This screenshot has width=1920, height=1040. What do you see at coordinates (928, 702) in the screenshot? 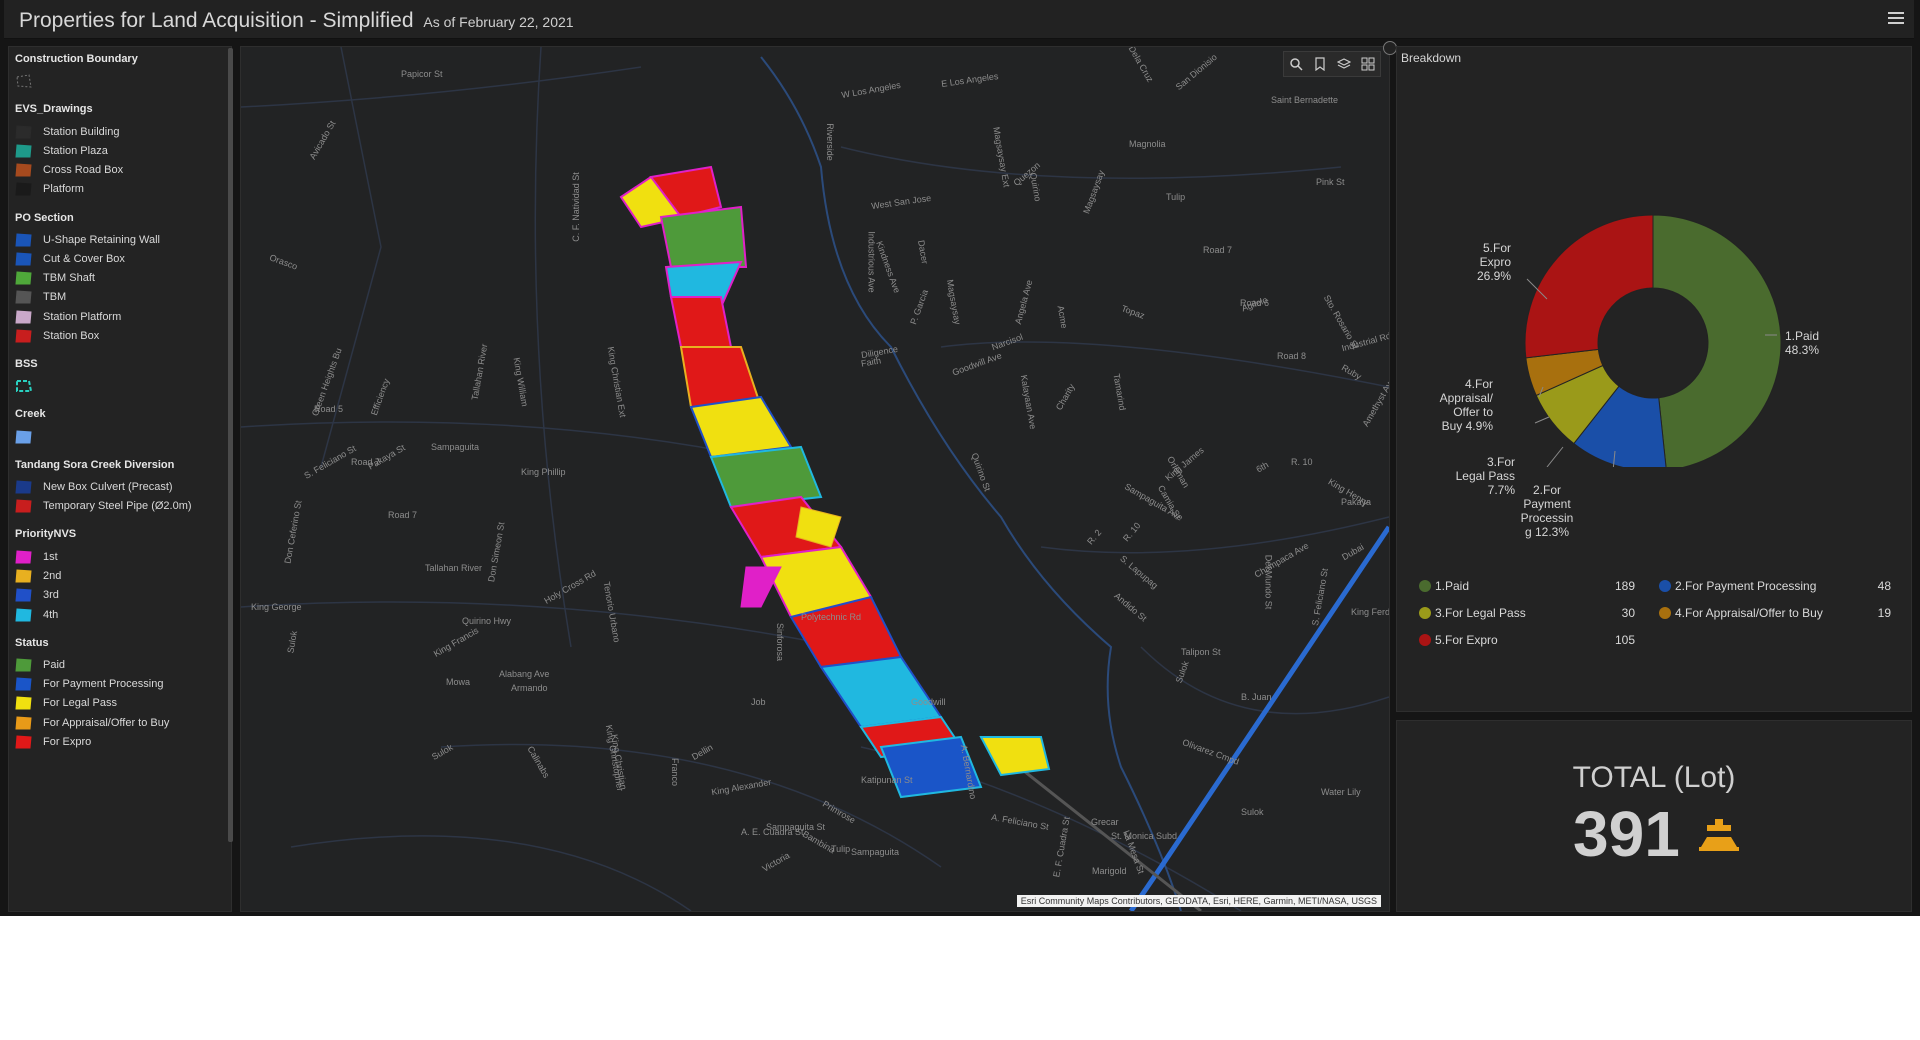
I see `road-label: Goodwill` at bounding box center [928, 702].